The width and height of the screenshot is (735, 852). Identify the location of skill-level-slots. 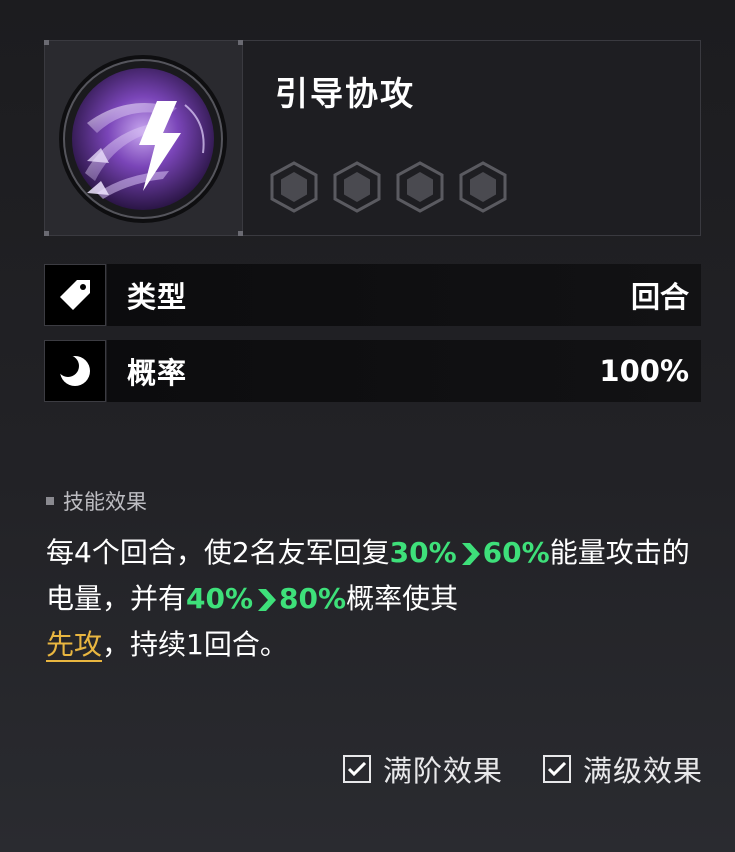
(388, 187).